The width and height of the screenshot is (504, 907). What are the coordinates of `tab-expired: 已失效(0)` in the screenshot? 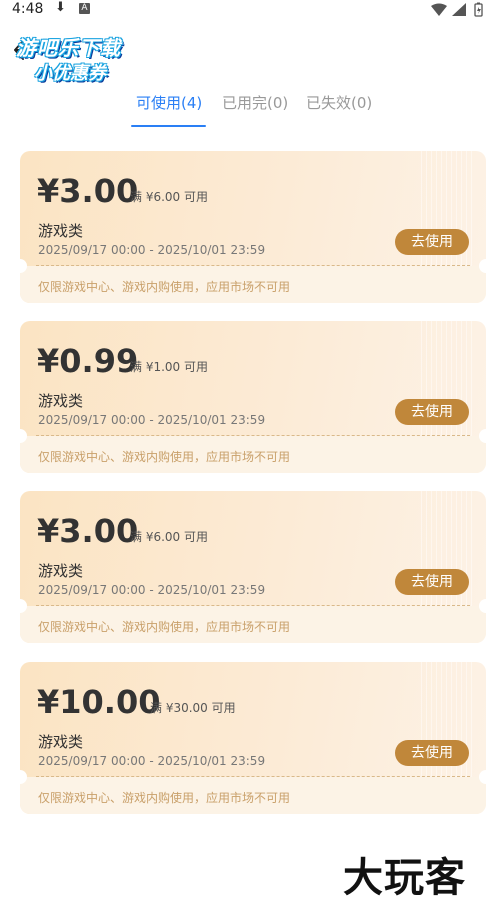 It's located at (339, 102).